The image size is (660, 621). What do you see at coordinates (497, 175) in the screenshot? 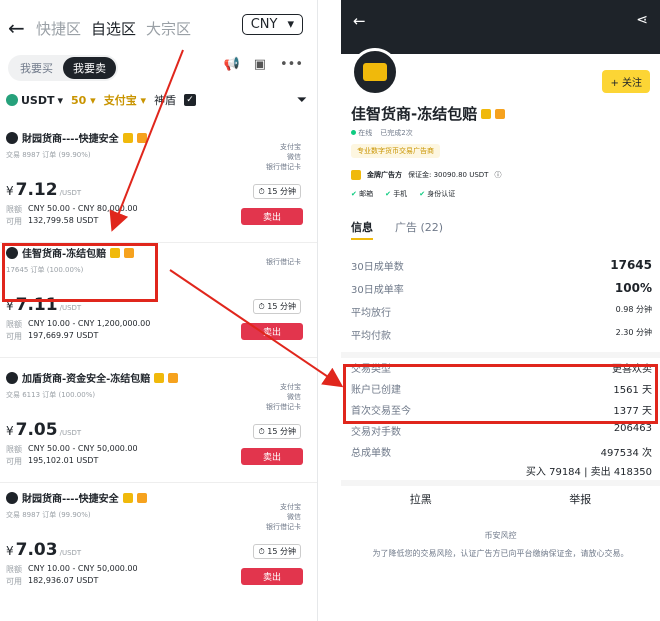
I see `info-icon: ⓘ` at bounding box center [497, 175].